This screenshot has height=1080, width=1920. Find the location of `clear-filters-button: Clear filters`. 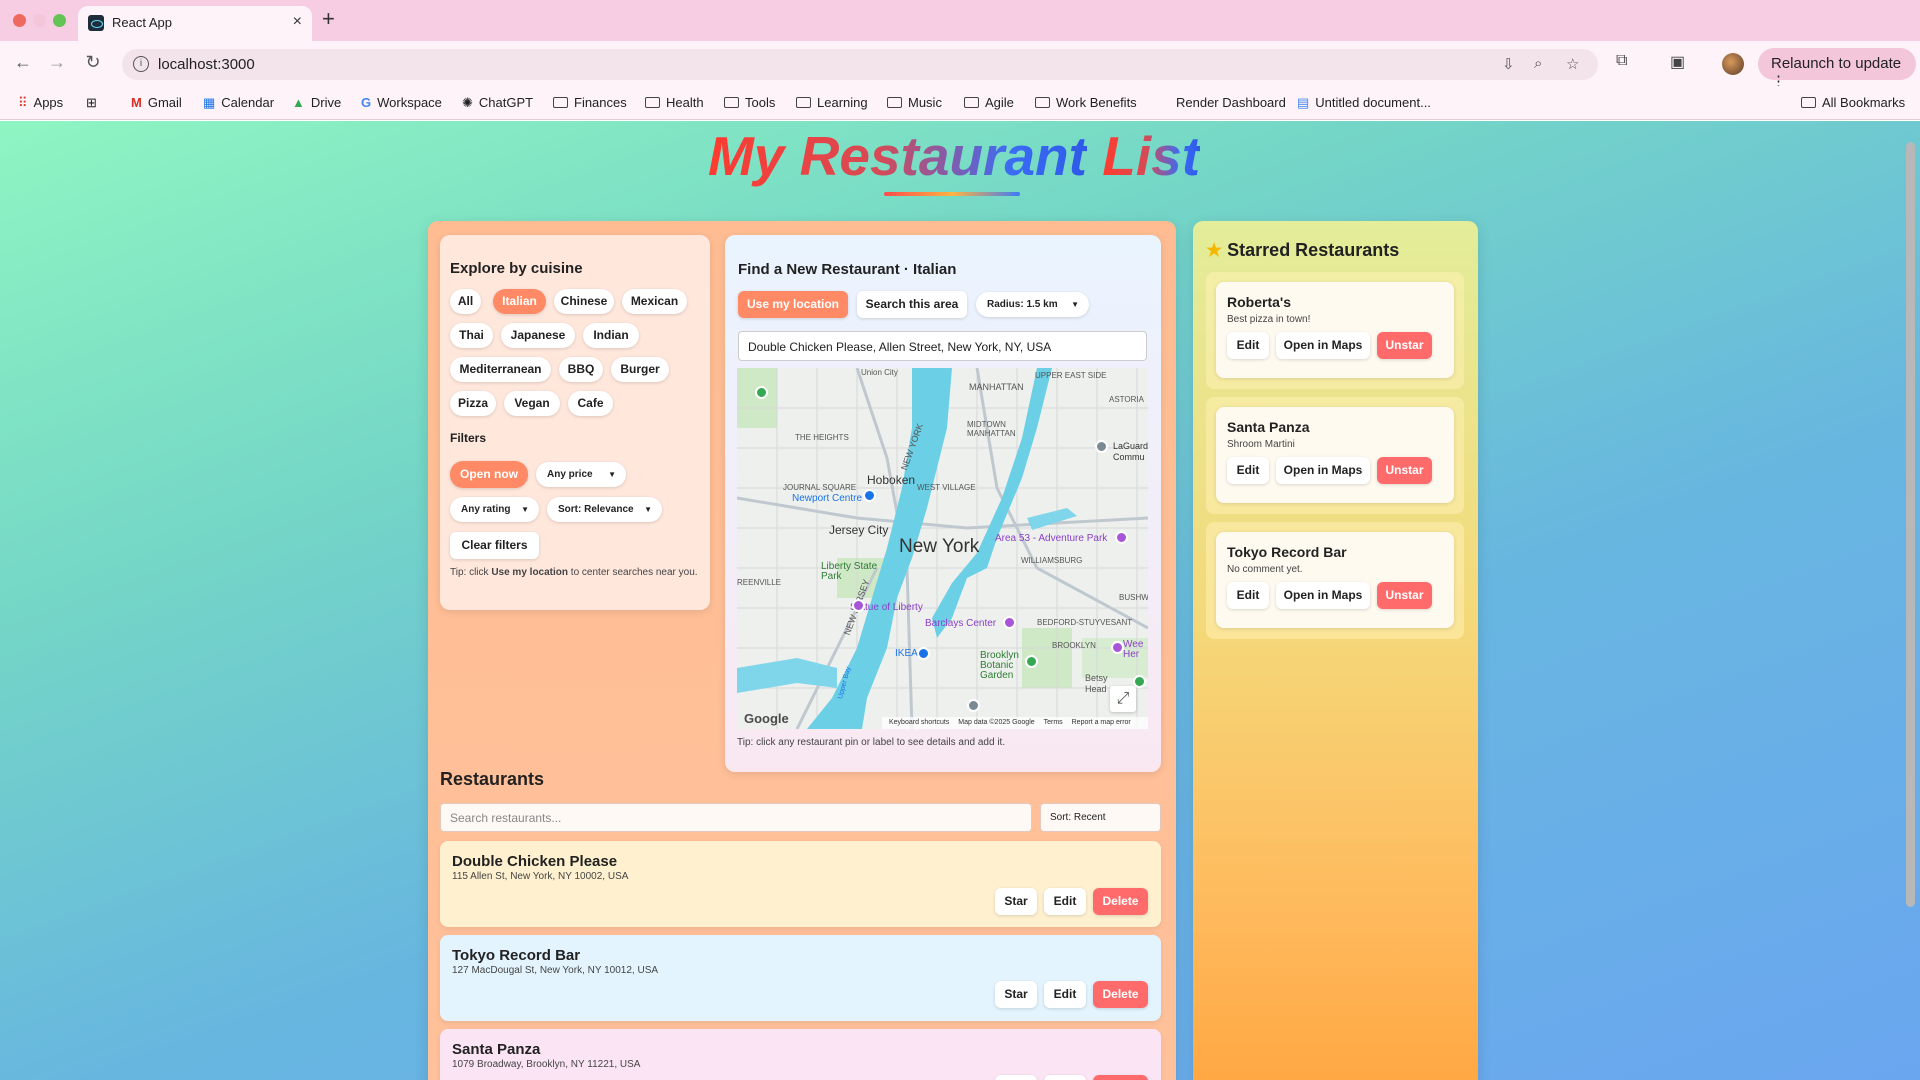

clear-filters-button: Clear filters is located at coordinates (494, 545).